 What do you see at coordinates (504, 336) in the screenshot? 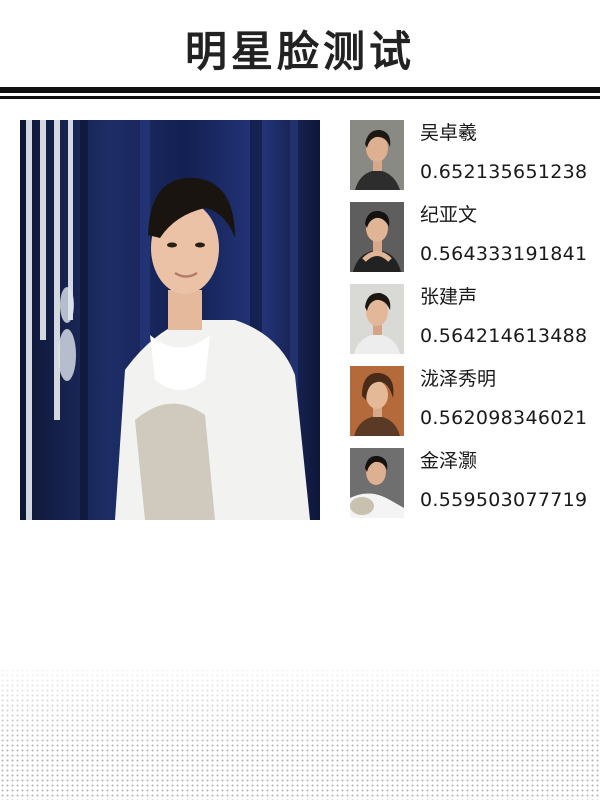
I see `match-score: 0.564214613488` at bounding box center [504, 336].